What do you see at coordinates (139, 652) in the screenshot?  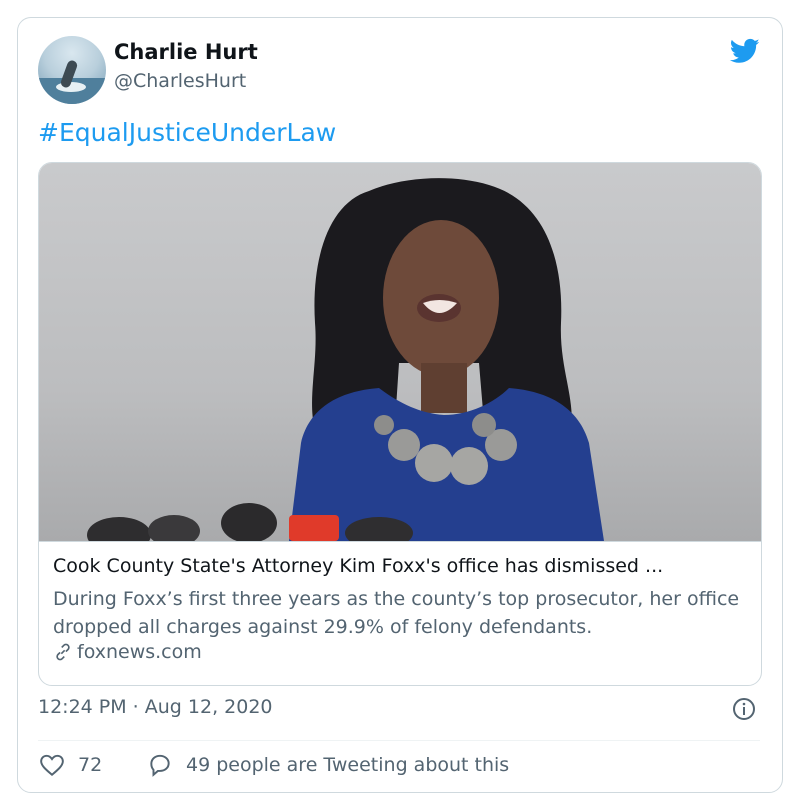 I see `link-domain-text: foxnews.com` at bounding box center [139, 652].